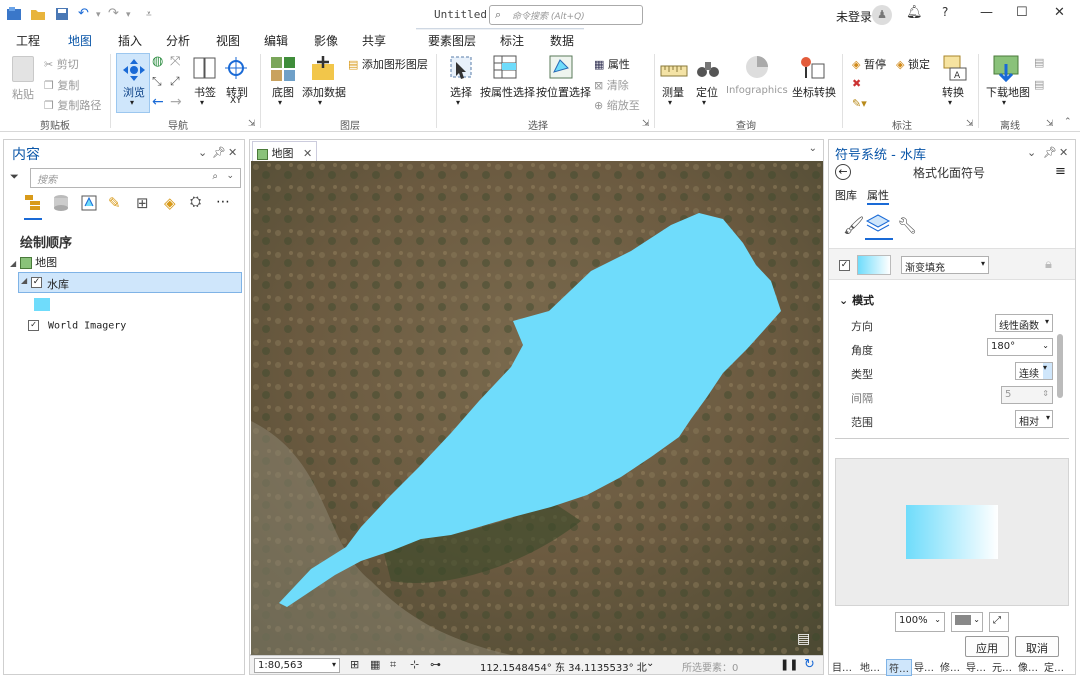 This screenshot has width=1080, height=682. What do you see at coordinates (1060, 171) in the screenshot?
I see `menu-icon: ≡` at bounding box center [1060, 171].